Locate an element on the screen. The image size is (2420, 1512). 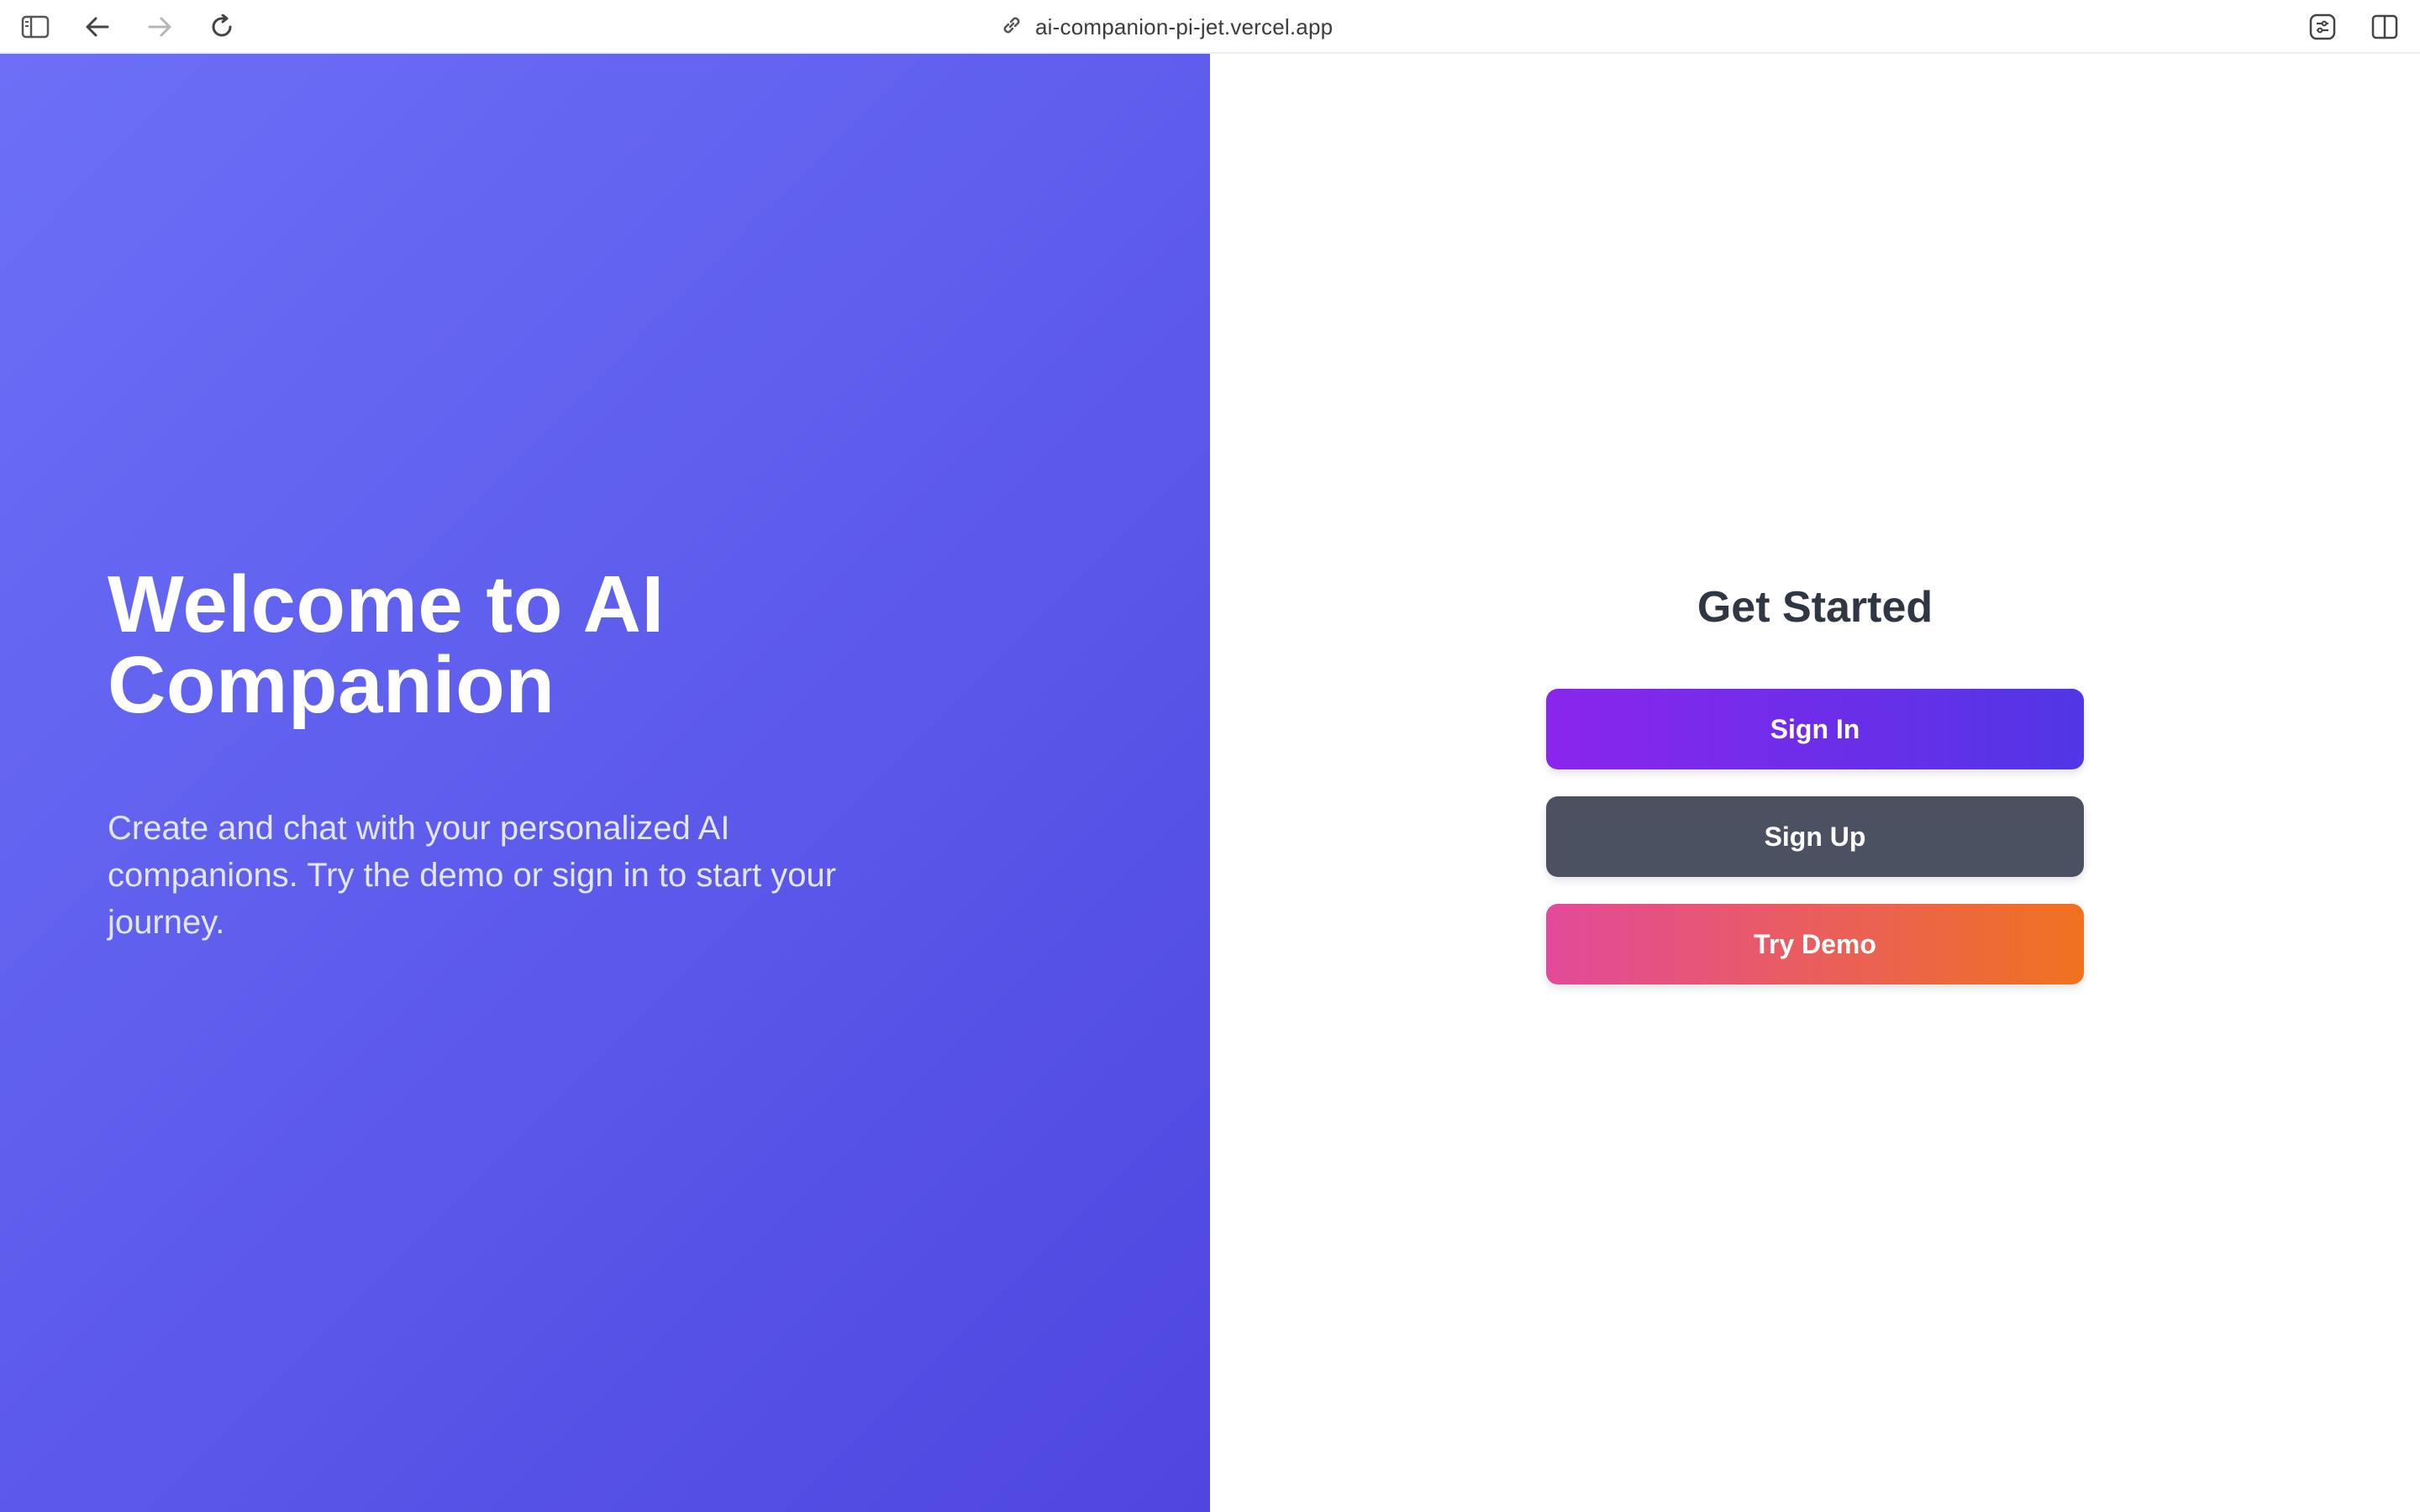
browser-toolbar: ai-companion-pi-jet.vercel.app is located at coordinates (1210, 27).